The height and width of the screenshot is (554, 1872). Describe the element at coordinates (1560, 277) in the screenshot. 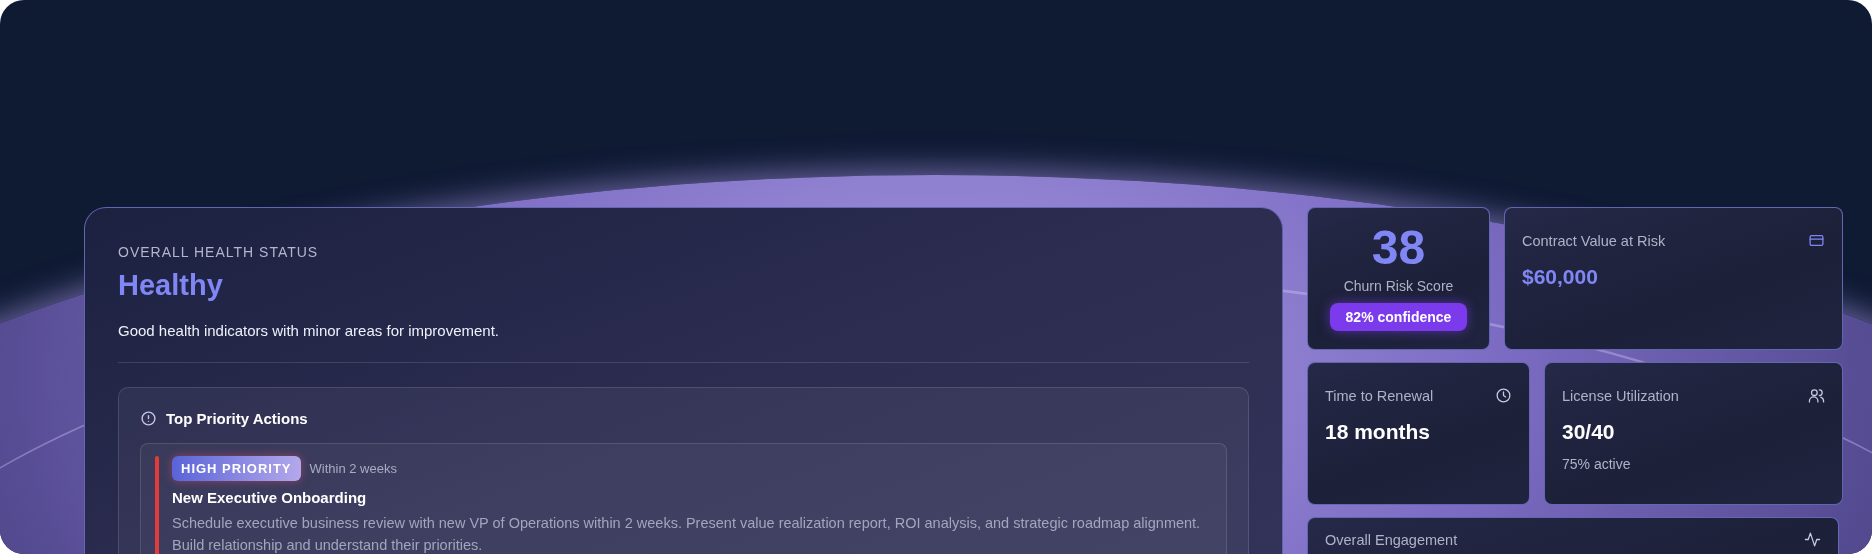

I see `metric-value: $60,000` at that location.